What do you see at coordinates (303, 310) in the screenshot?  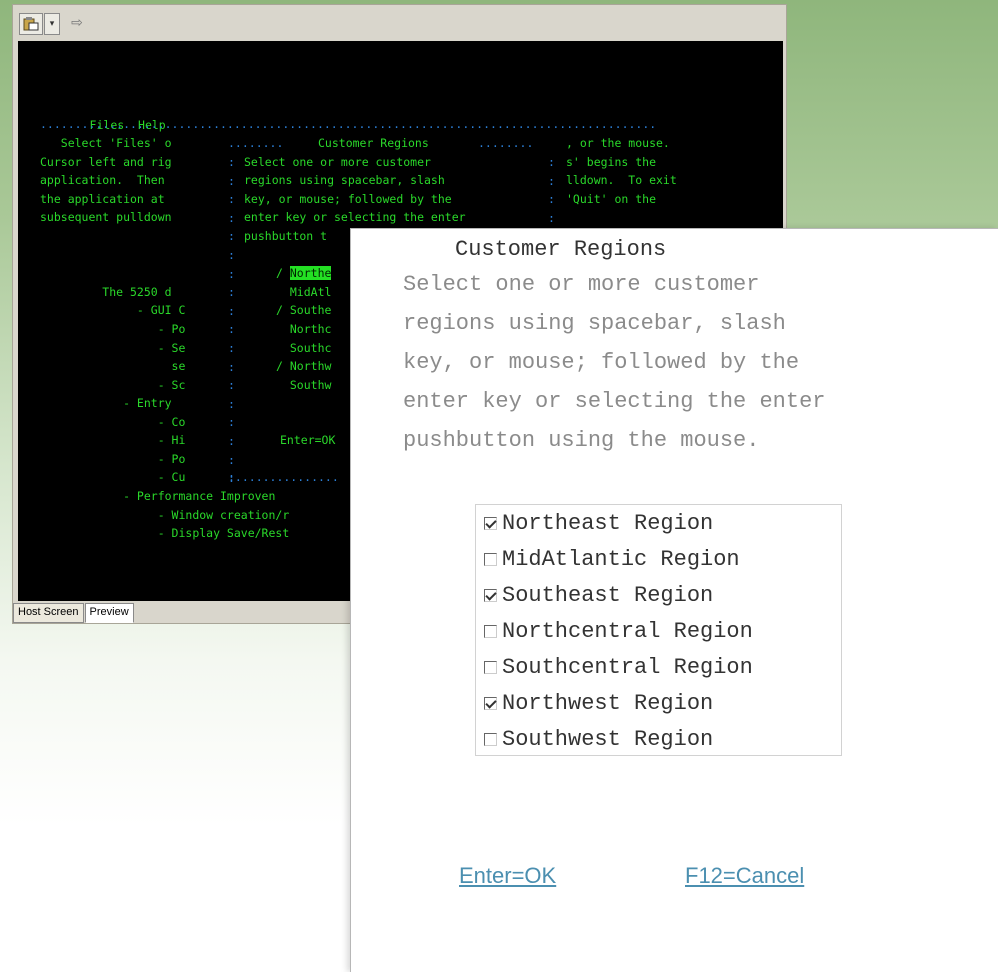 I see `terminal-region-row: / Southe` at bounding box center [303, 310].